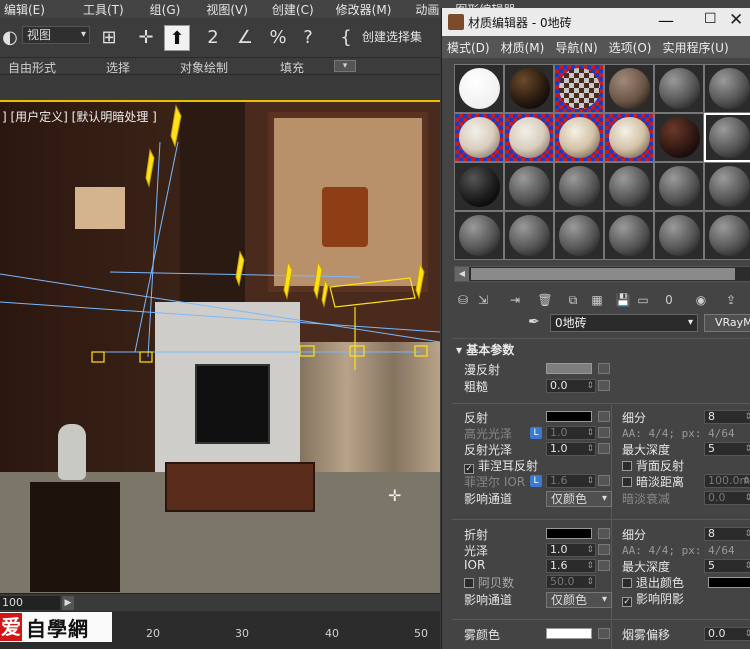 The image size is (750, 649). Describe the element at coordinates (245, 38) in the screenshot. I see `angle-snap-icon: ∠` at that location.